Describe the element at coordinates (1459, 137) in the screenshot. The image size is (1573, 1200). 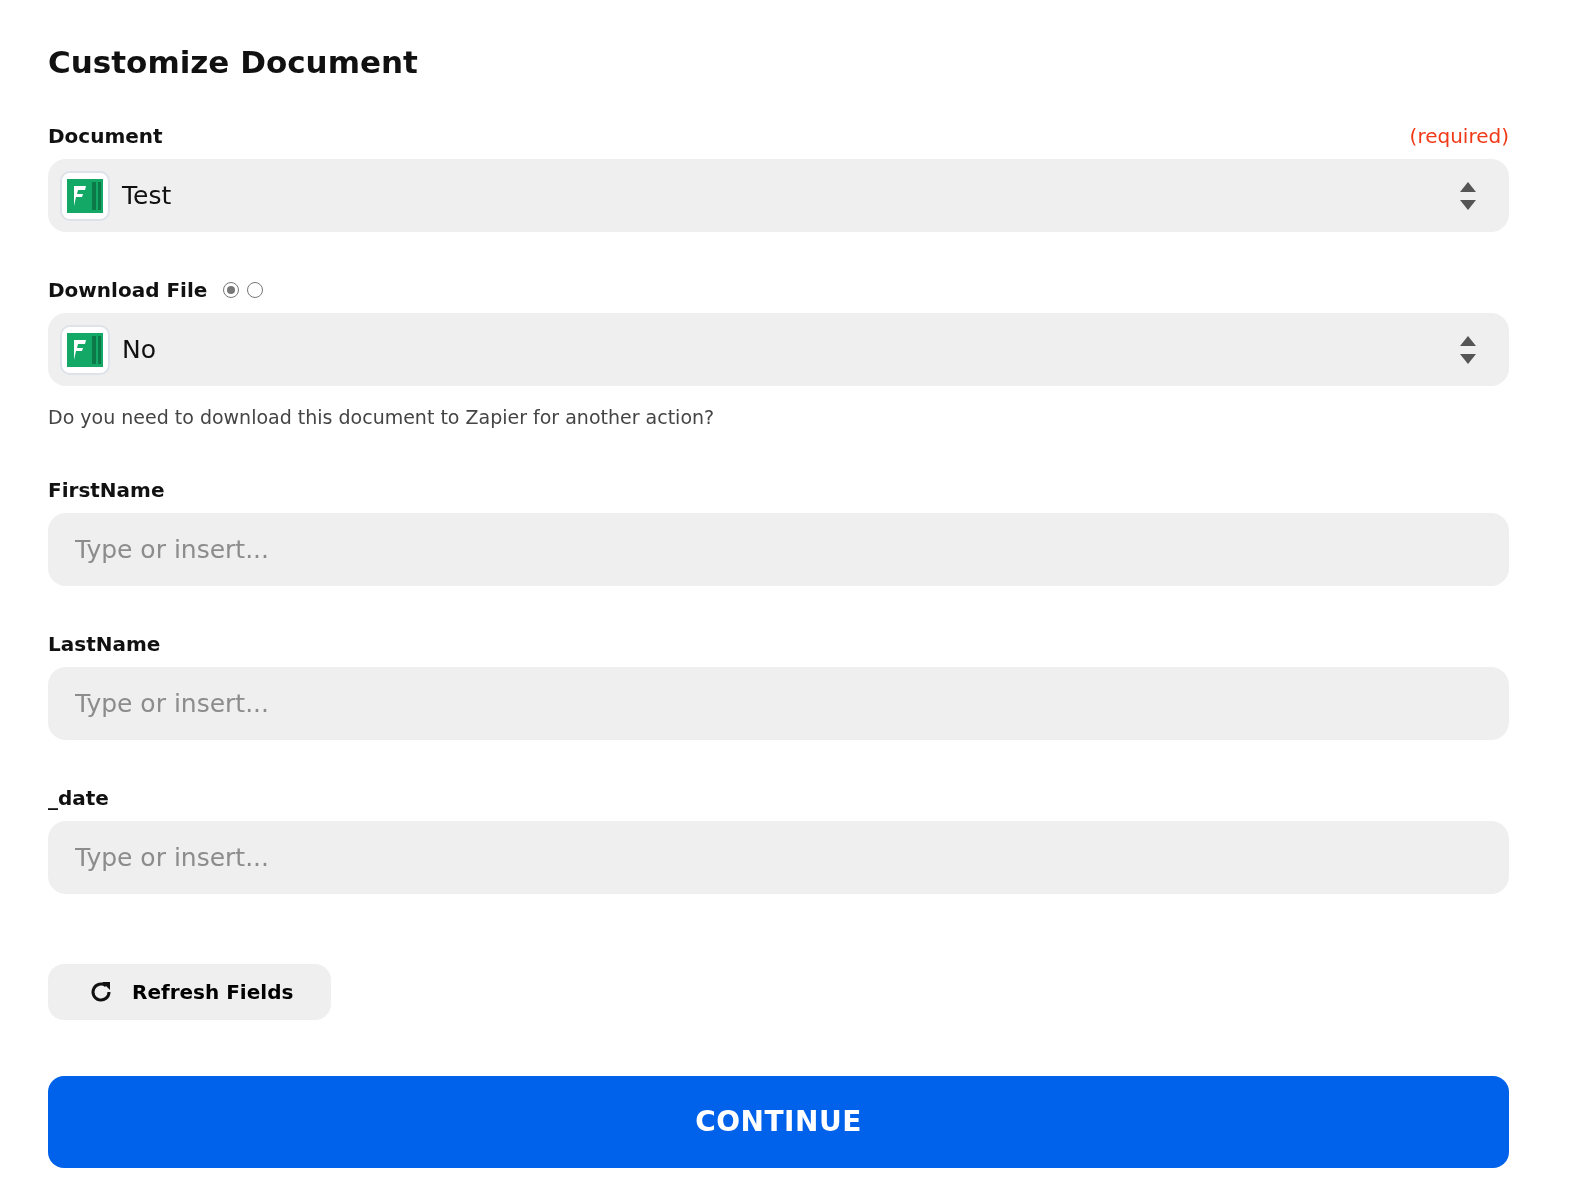
I see `required-note: (required)` at that location.